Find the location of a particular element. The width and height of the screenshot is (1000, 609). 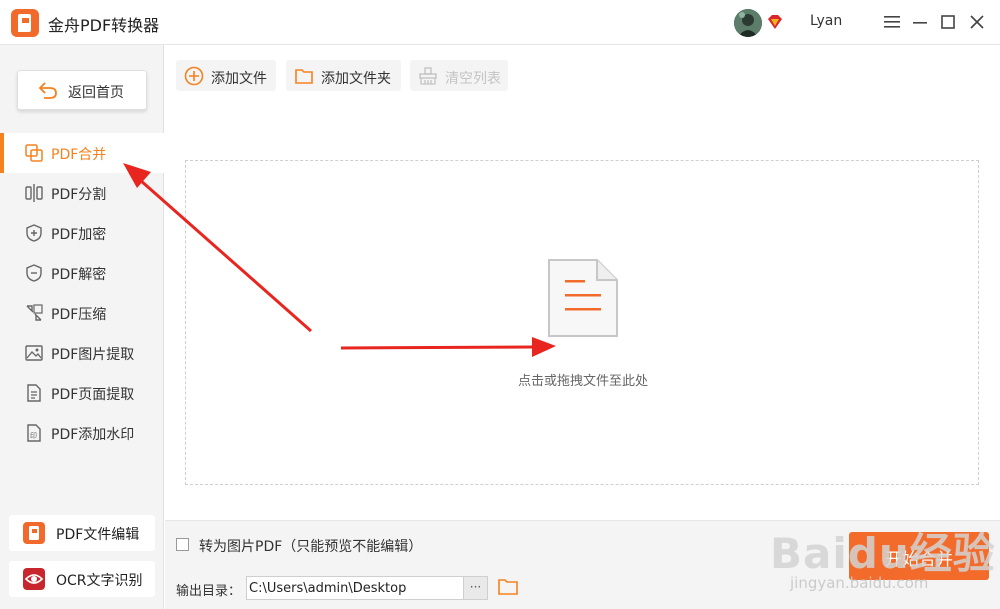

sidebar-item-label: PDF加密 is located at coordinates (79, 235).